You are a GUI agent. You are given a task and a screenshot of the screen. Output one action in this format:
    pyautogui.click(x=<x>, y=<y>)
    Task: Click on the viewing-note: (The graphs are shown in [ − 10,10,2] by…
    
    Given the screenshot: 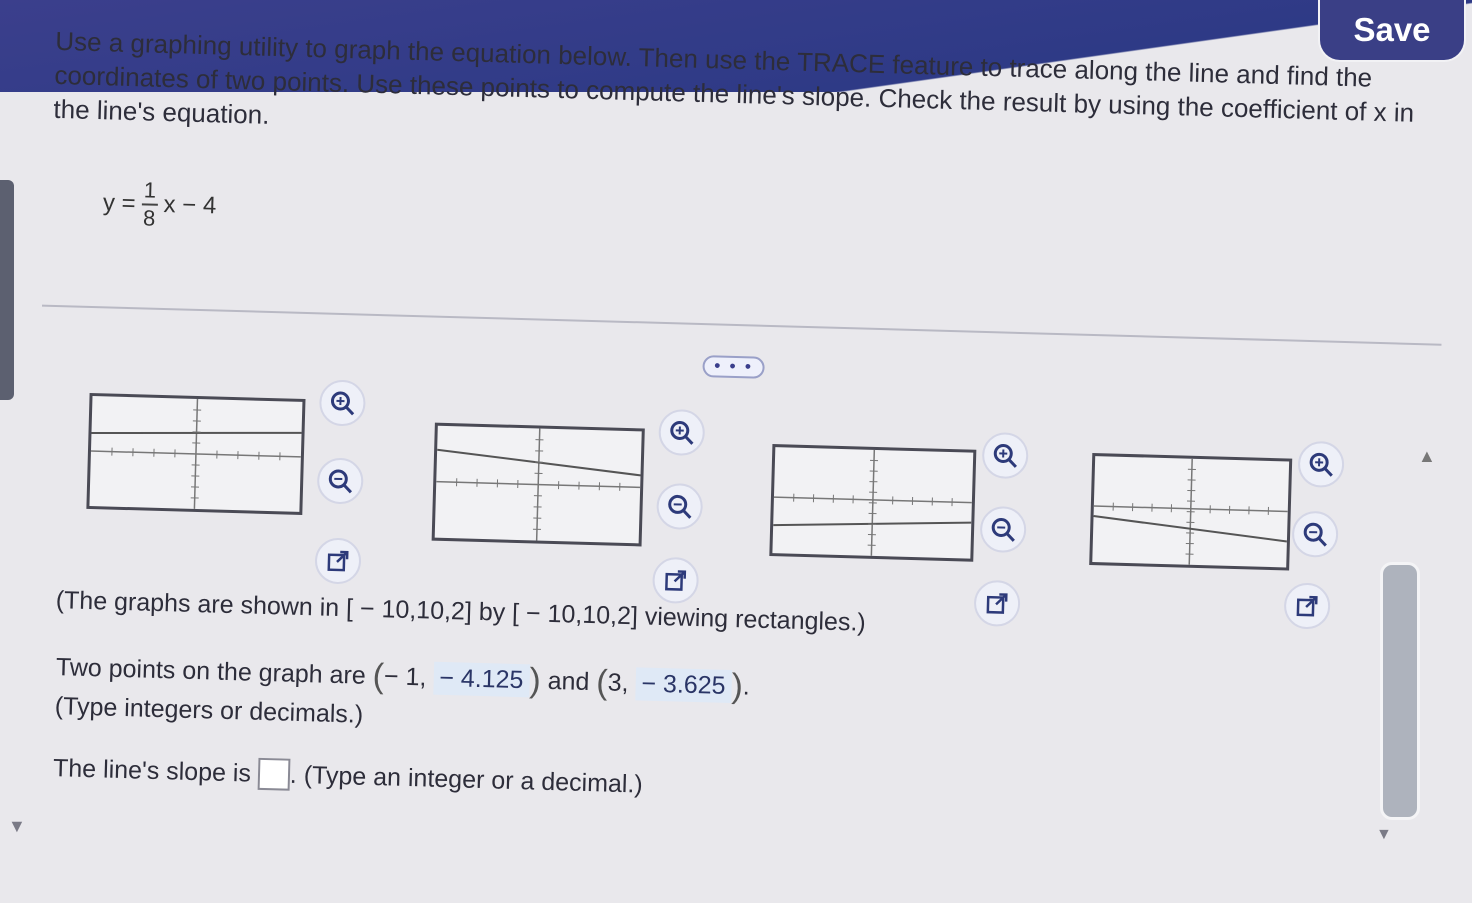 What is the action you would take?
    pyautogui.click(x=460, y=612)
    